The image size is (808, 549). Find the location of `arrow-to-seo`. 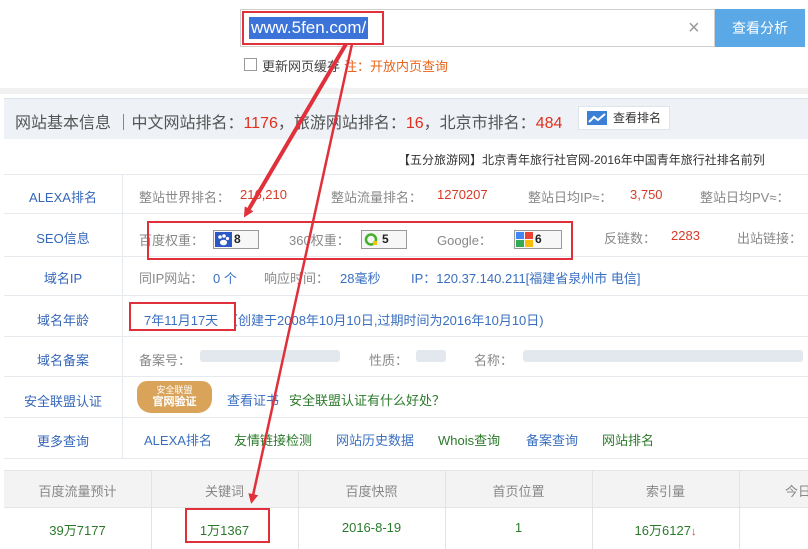

arrow-to-seo is located at coordinates (295, 130).